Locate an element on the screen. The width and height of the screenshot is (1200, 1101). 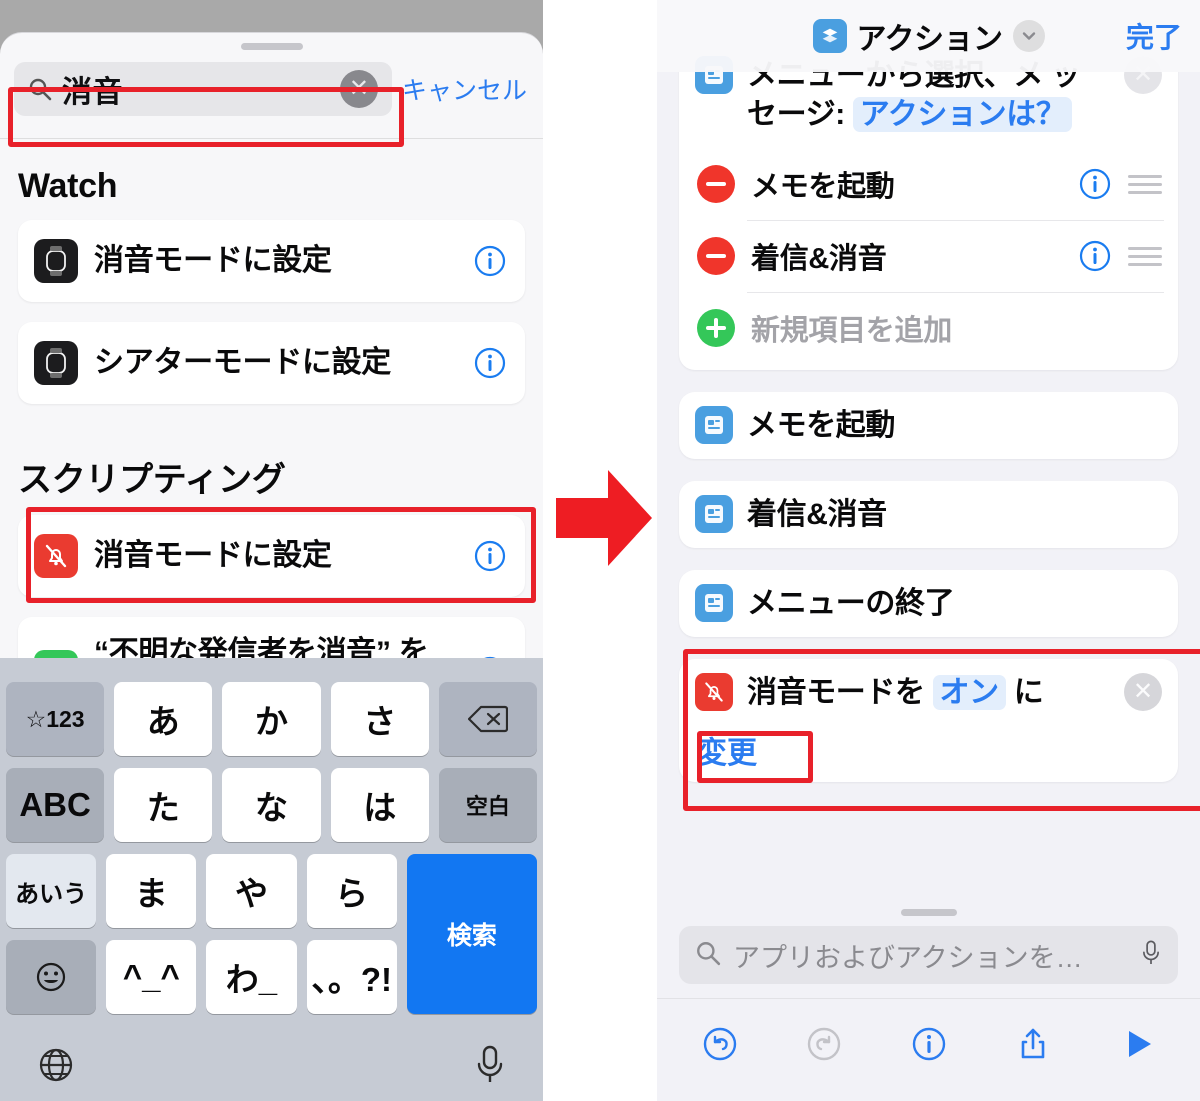
key-abc: ABC is located at coordinates (55, 805).